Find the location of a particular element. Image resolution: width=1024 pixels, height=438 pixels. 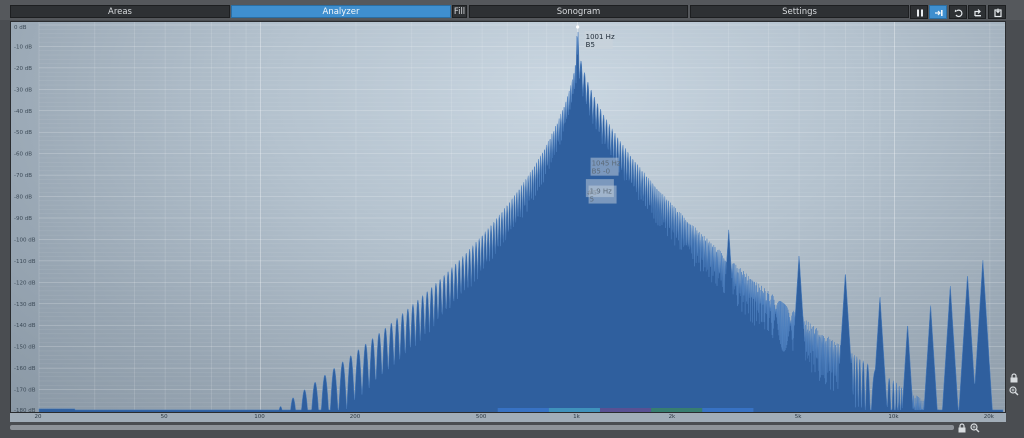

peak-label-note: 5 is located at coordinates (592, 200).